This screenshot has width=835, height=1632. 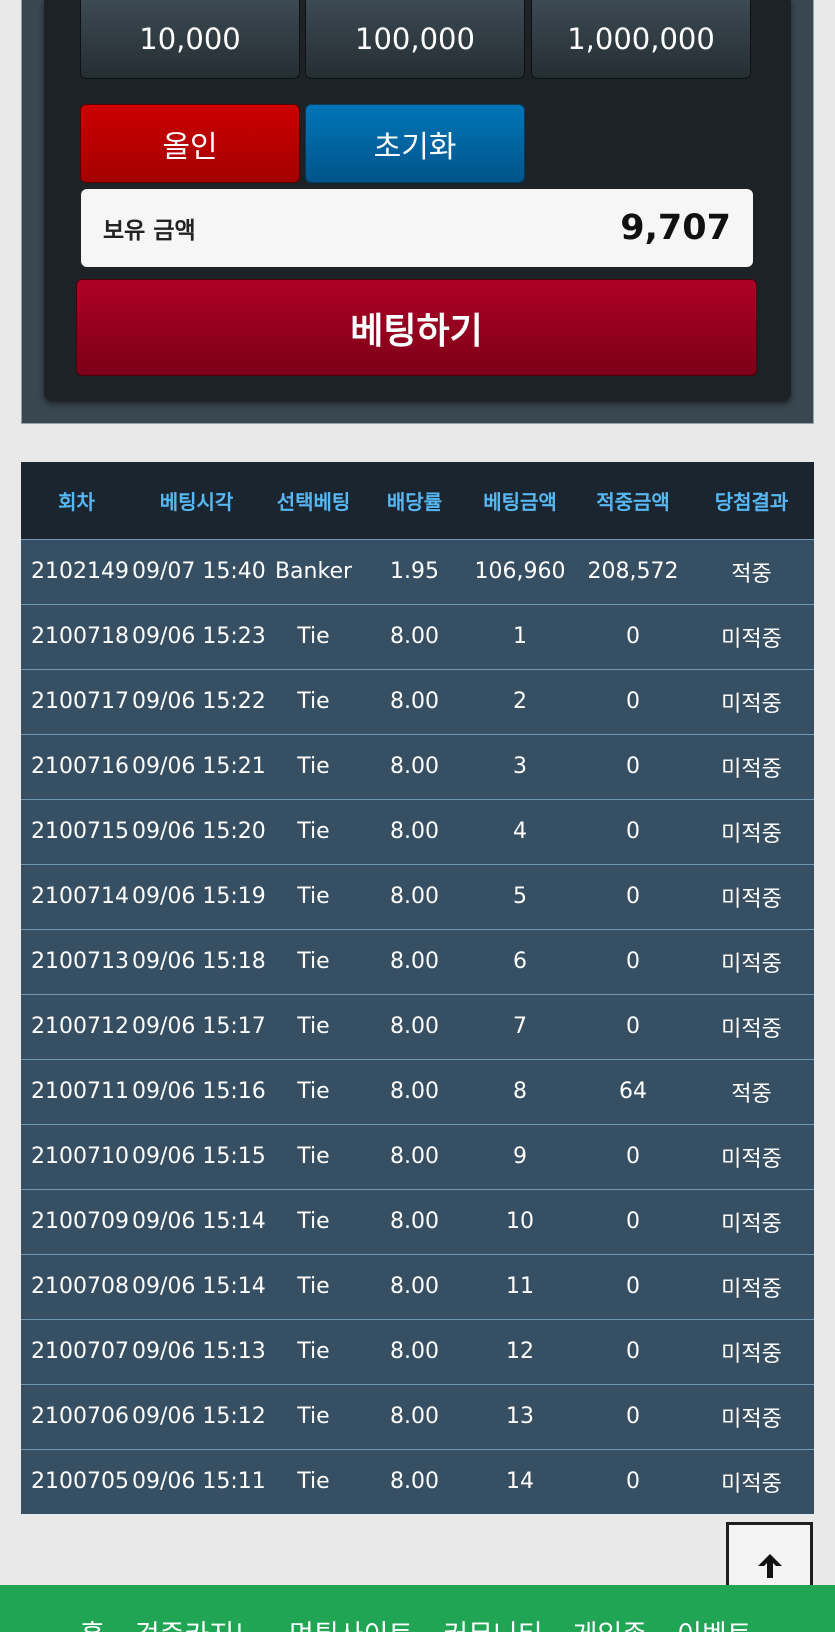 I want to click on table-row: 2100709 09/06 15:14 Tie 8.00 10 0 미적중, so click(x=417, y=1221).